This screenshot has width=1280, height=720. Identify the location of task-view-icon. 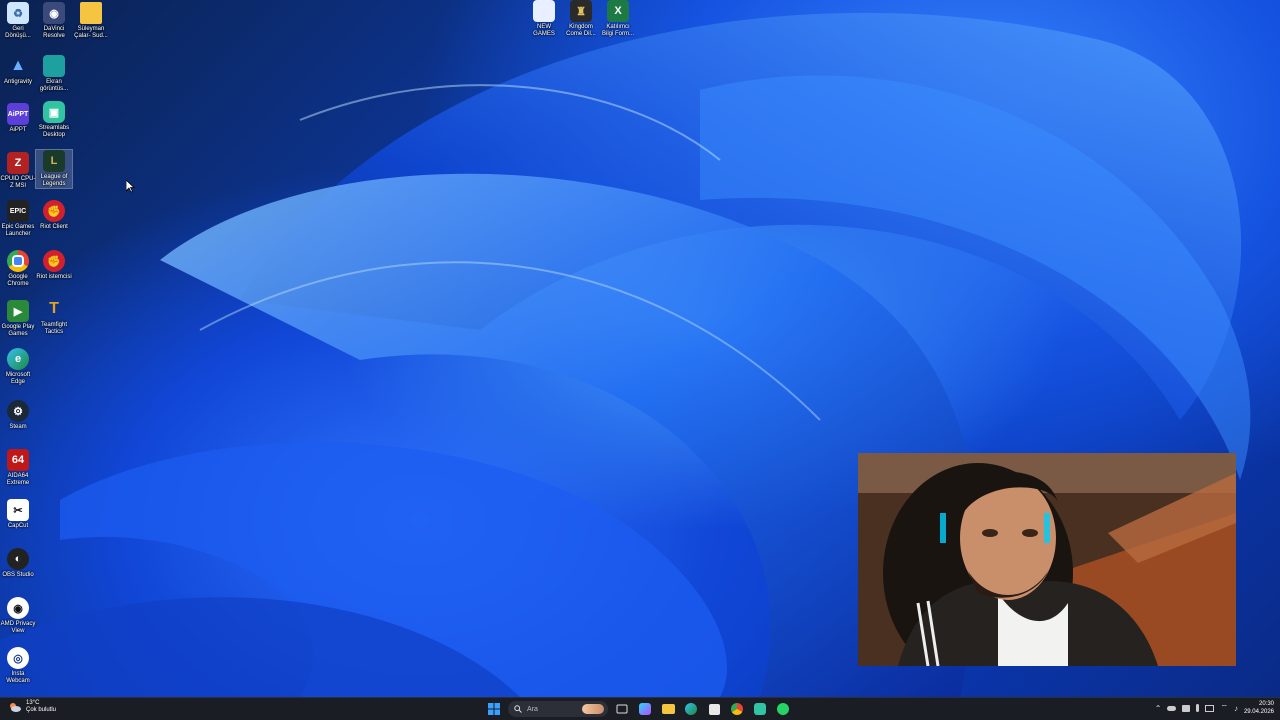
(622, 709).